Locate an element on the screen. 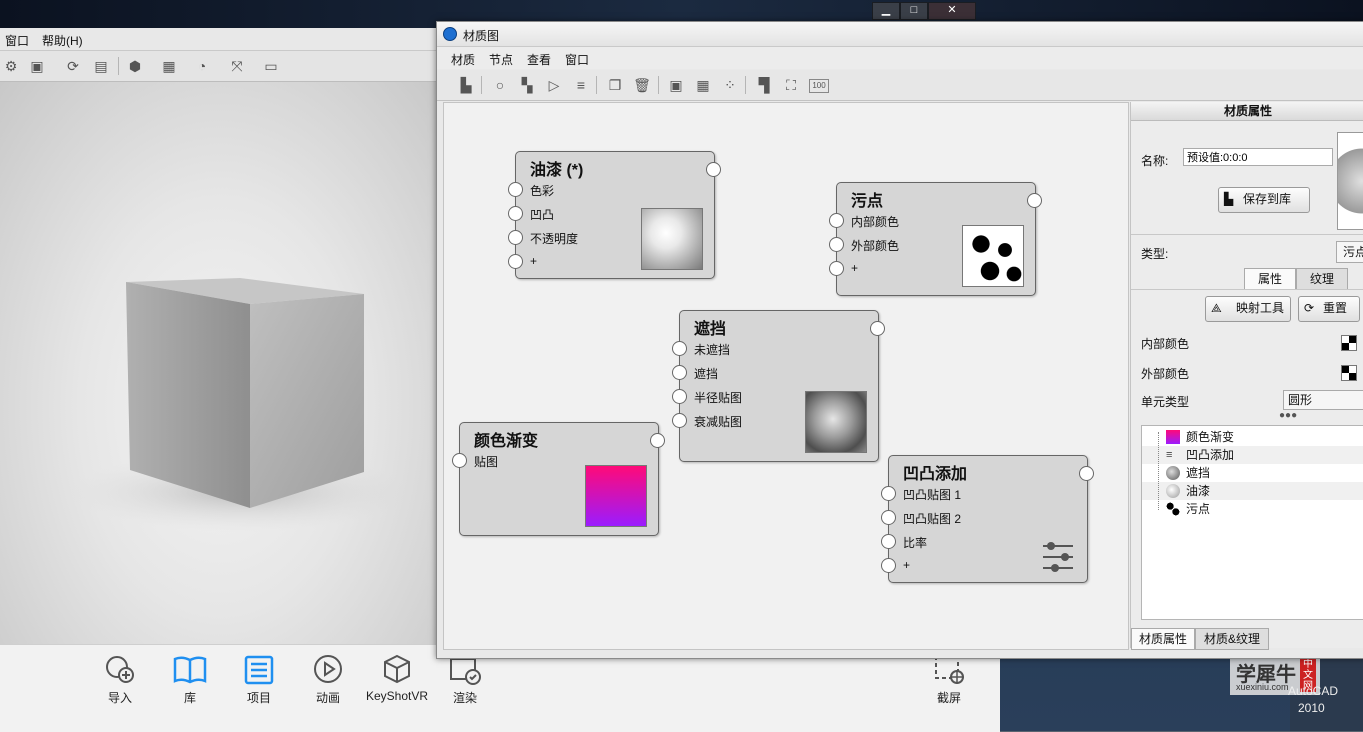 This screenshot has width=1363, height=732. camera-icon: ▣ is located at coordinates (37, 66).